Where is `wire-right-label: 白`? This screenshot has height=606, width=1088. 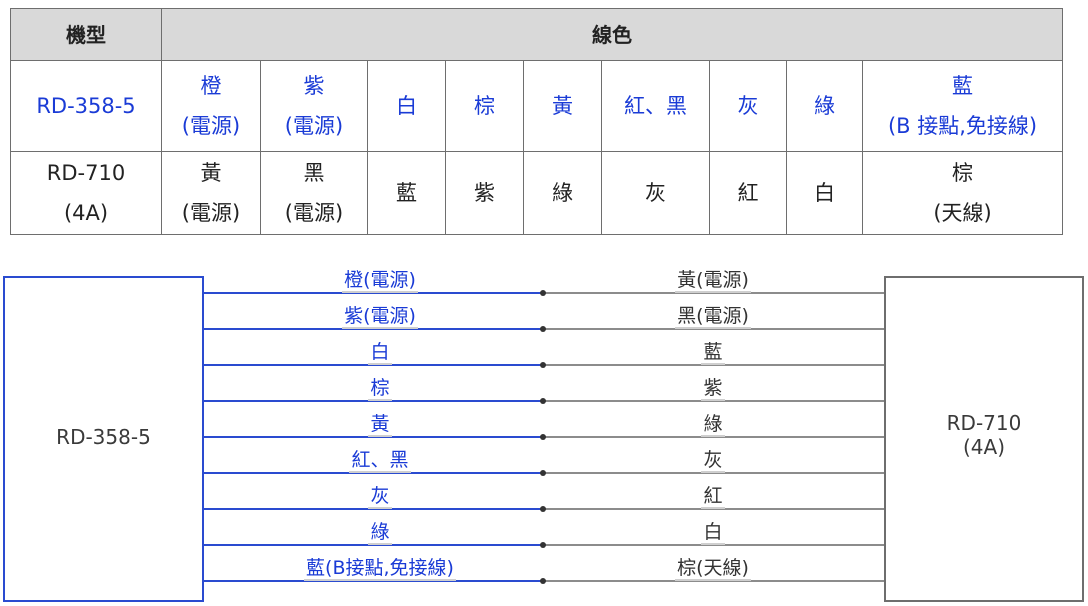 wire-right-label: 白 is located at coordinates (713, 533).